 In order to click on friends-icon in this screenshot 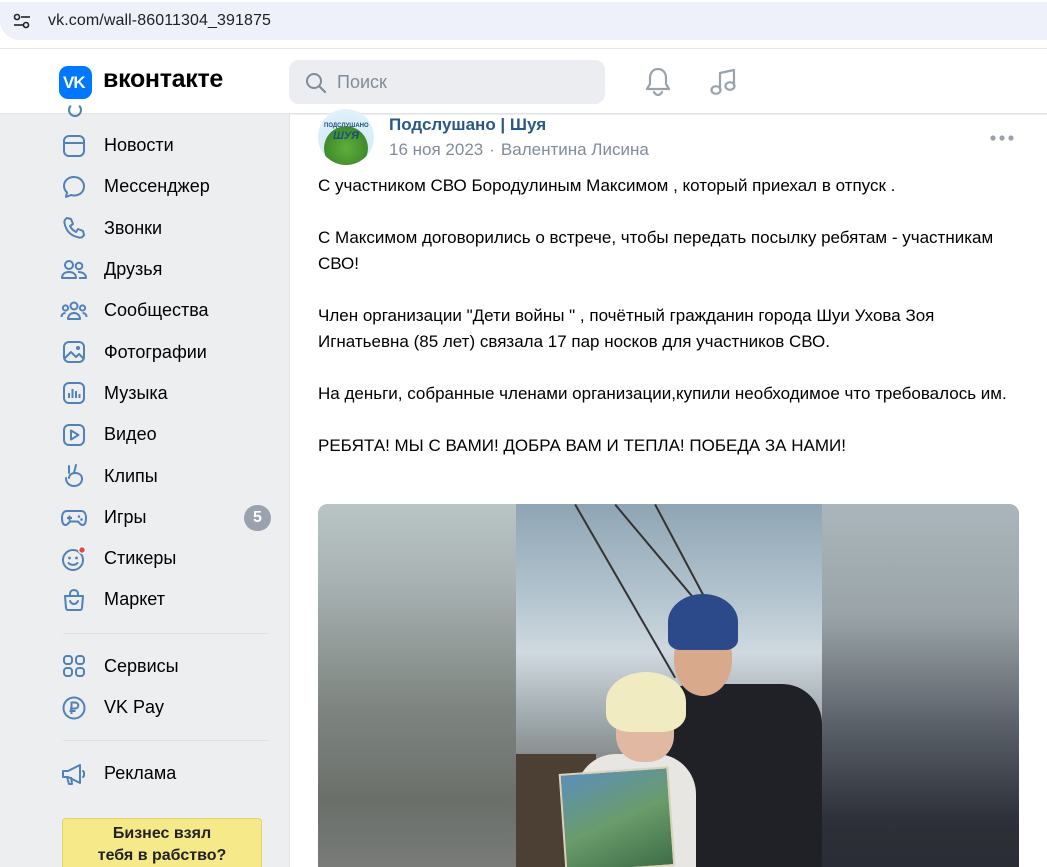, I will do `click(74, 270)`.